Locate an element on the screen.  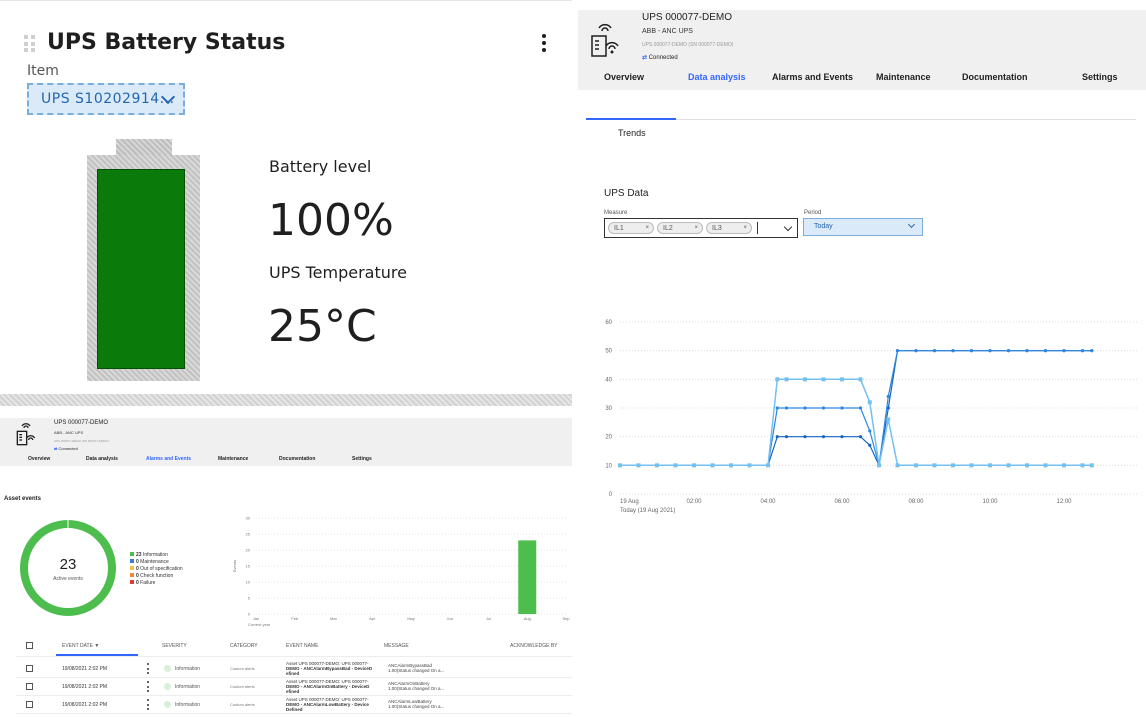
period-select: Today is located at coordinates (863, 227).